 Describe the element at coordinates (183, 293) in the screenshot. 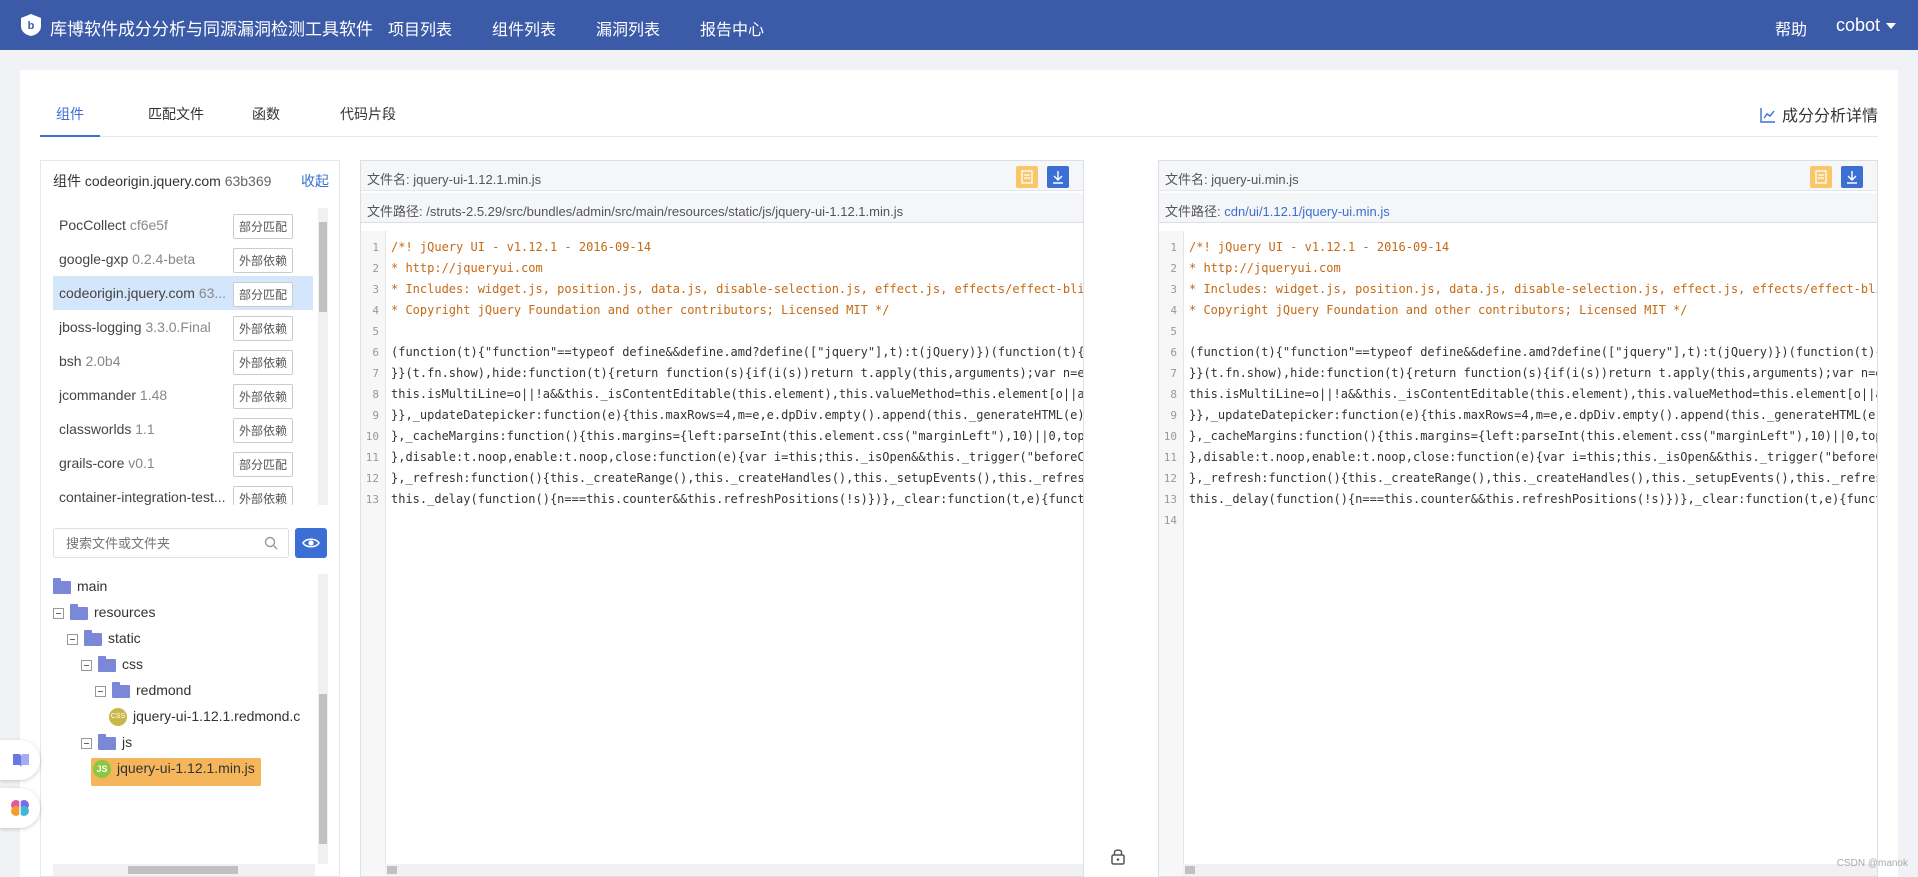

I see `component-list-item: codeorigin.jquery.com 63... 部分匹配` at that location.